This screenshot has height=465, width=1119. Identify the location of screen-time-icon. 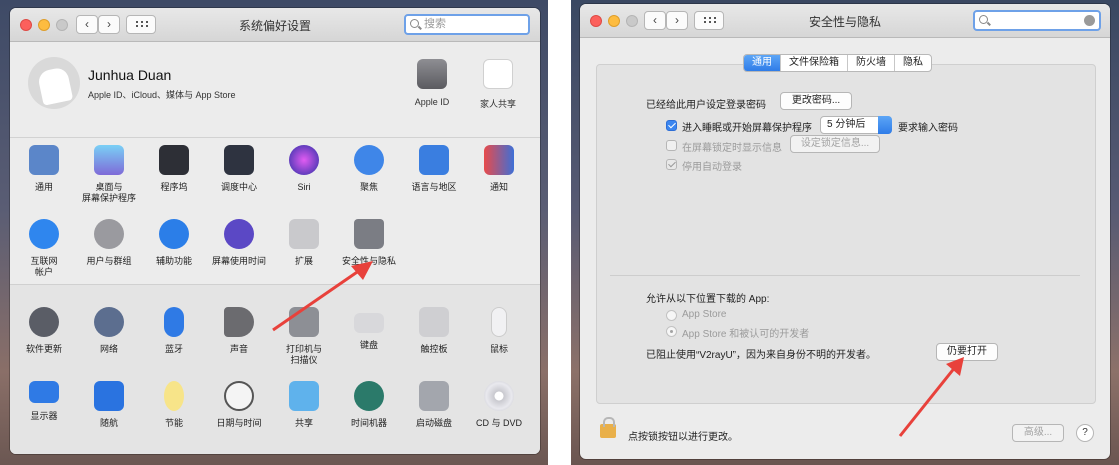
(239, 234).